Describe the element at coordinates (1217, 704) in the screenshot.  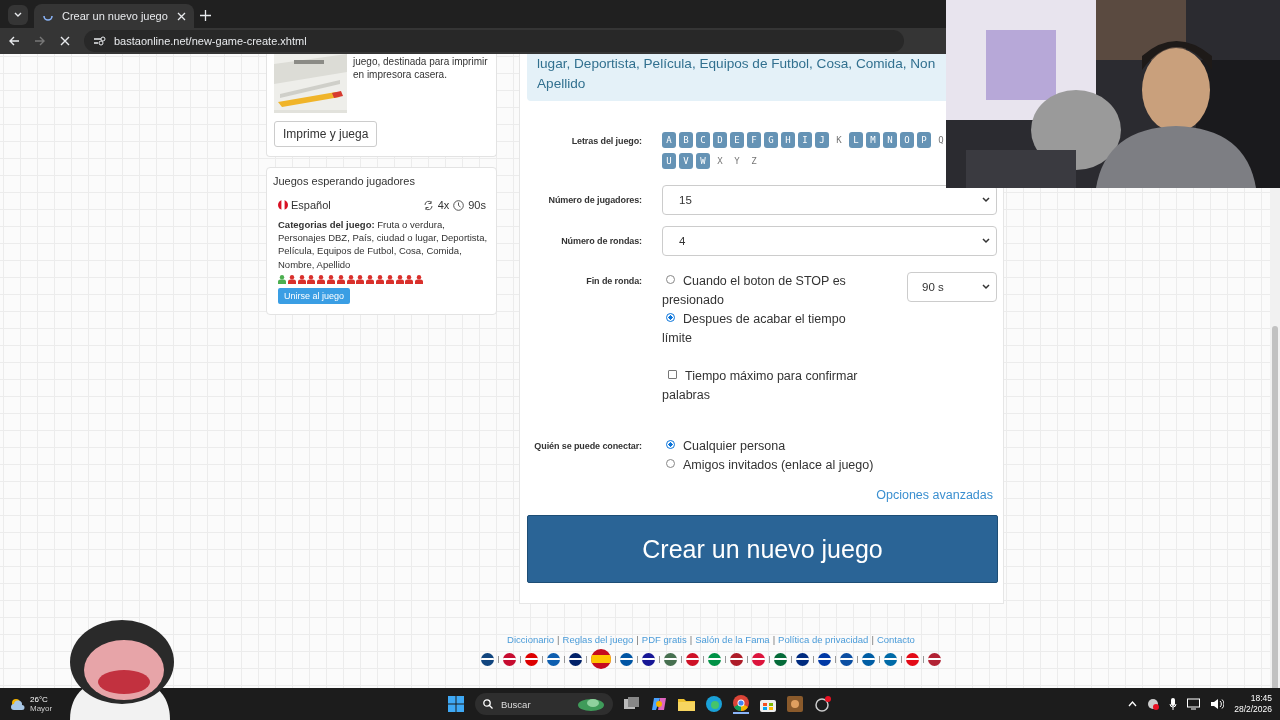
I see `speaker-icon` at that location.